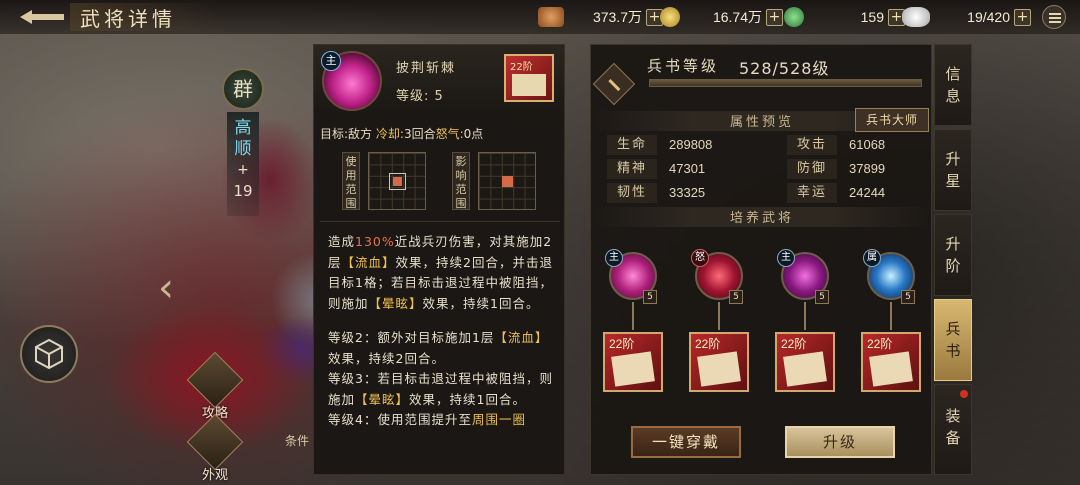 The image size is (1080, 485). Describe the element at coordinates (953, 85) in the screenshot. I see `tab-info: 信息` at that location.